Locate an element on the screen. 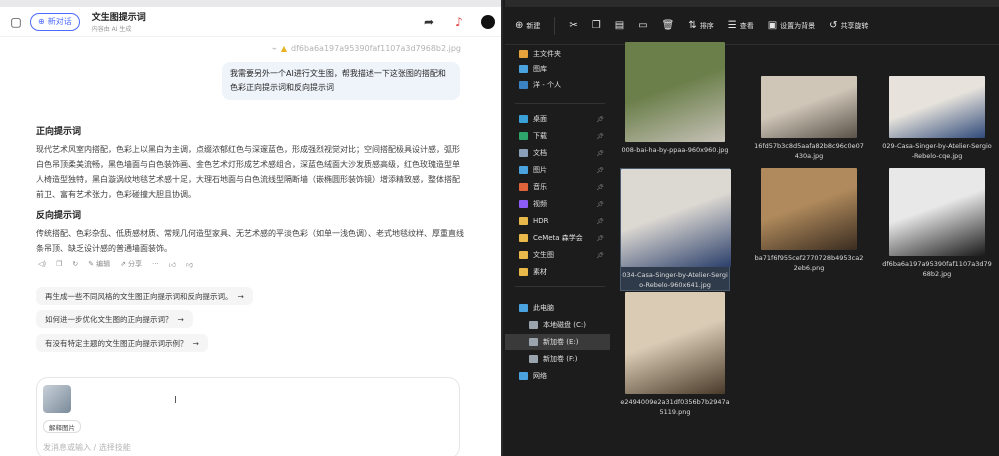 The height and width of the screenshot is (456, 999). rotate-button: ↺ 共享旋转 is located at coordinates (848, 25).